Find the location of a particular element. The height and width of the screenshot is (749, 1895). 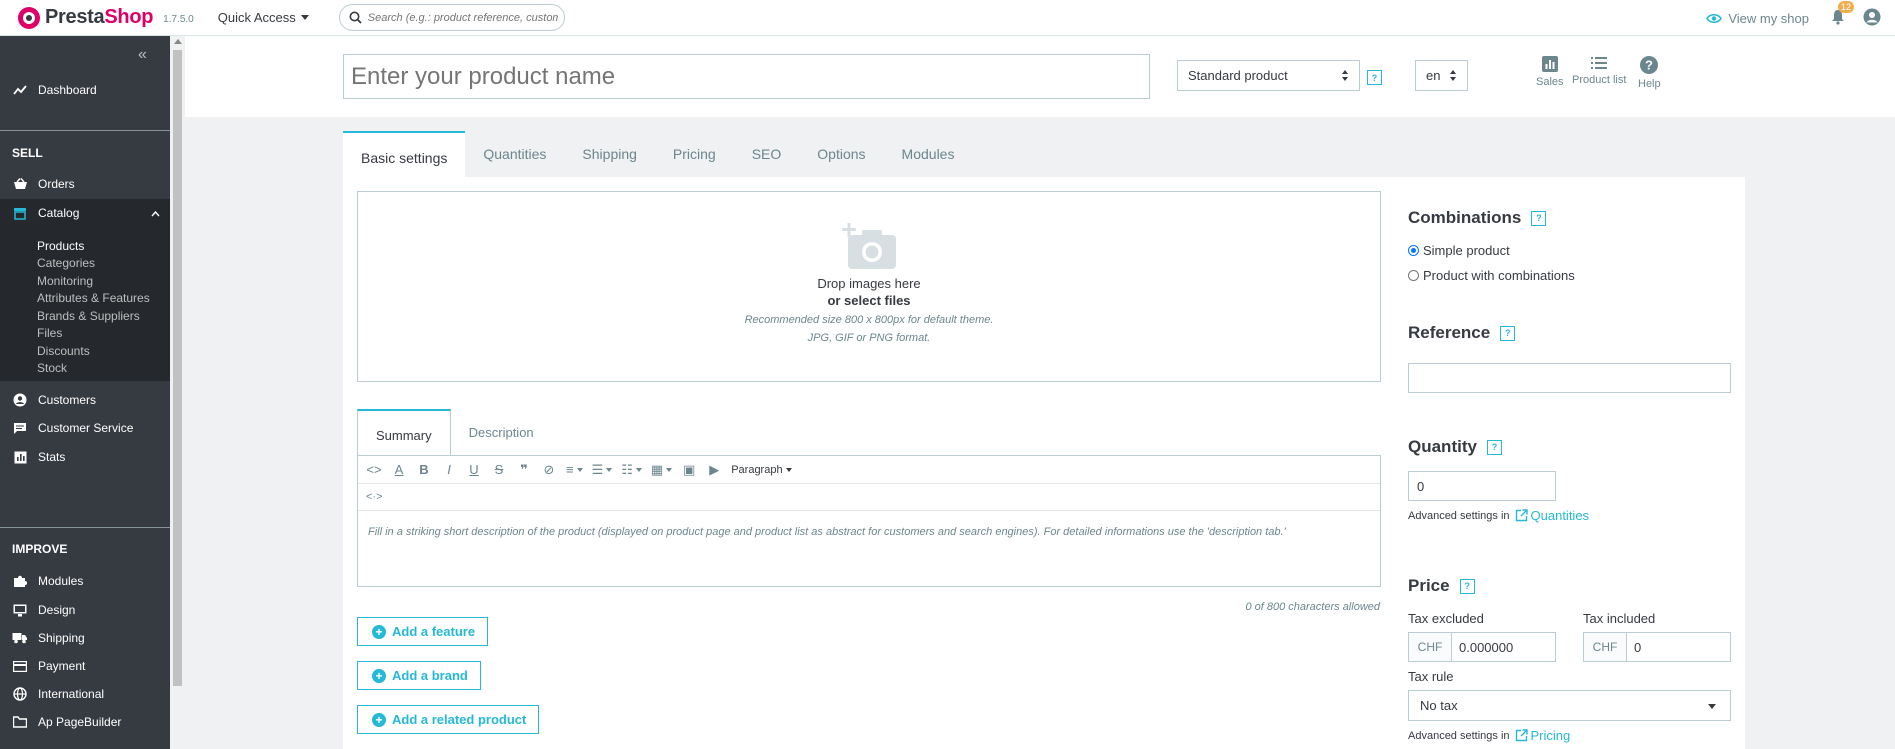

scrollbar-thumb is located at coordinates (177, 368).